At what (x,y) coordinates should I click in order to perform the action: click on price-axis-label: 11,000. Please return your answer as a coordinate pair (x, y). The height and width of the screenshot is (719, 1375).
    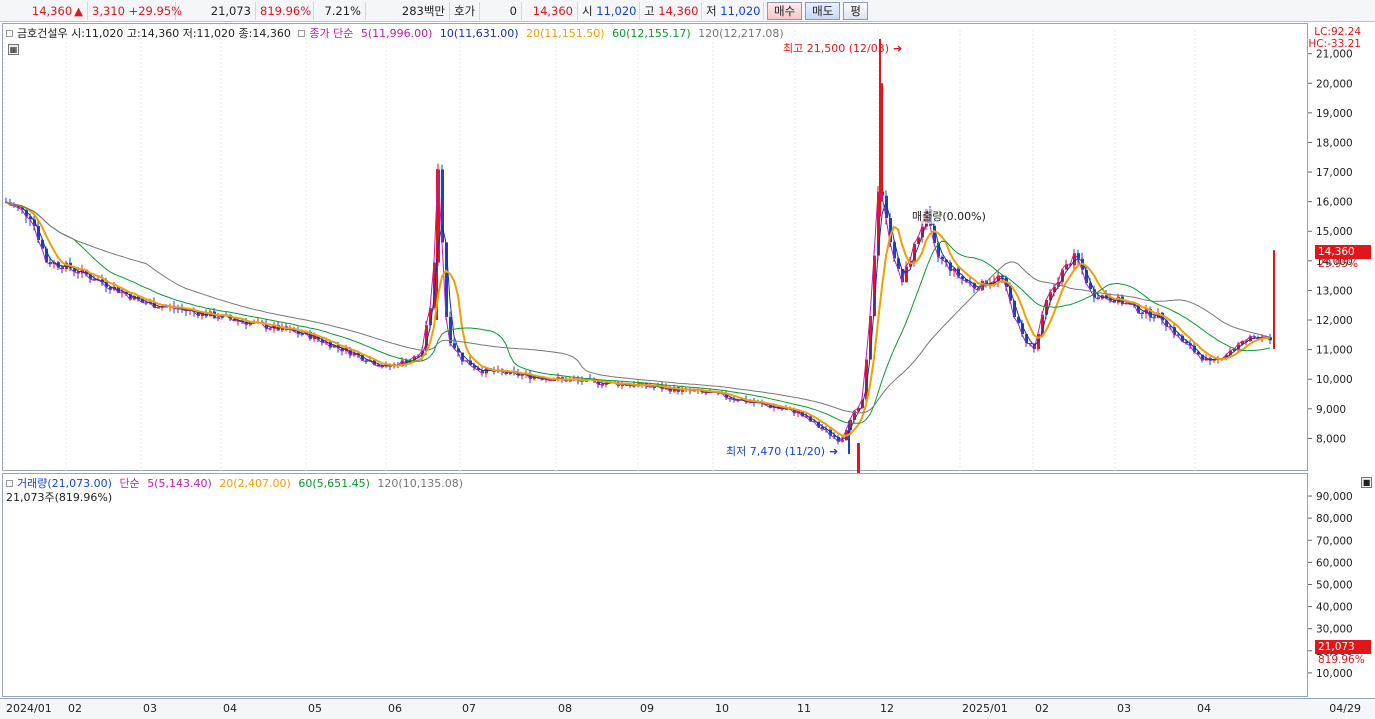
    Looking at the image, I should click on (1334, 351).